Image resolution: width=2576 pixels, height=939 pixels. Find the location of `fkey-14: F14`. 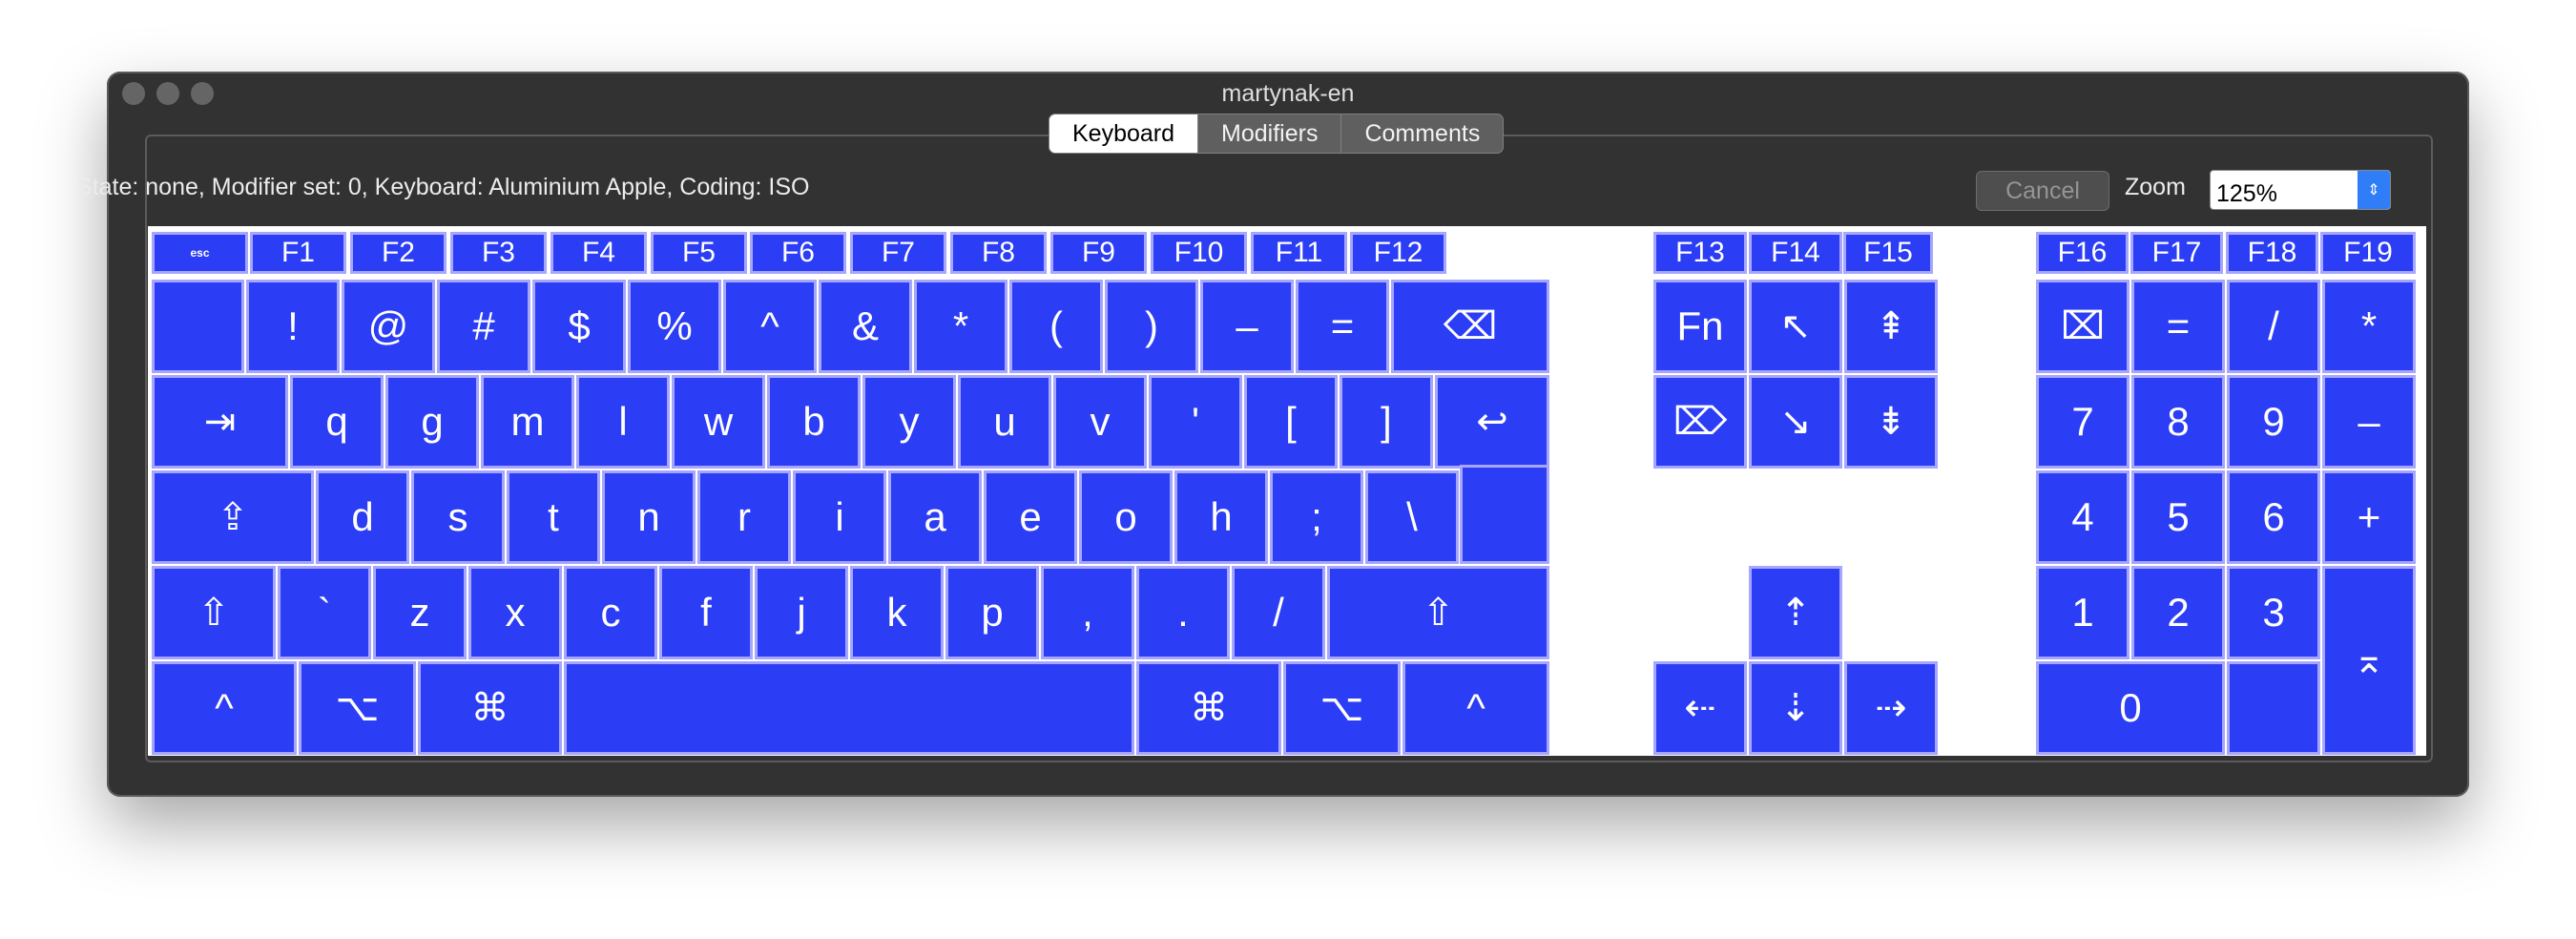

fkey-14: F14 is located at coordinates (1795, 253).